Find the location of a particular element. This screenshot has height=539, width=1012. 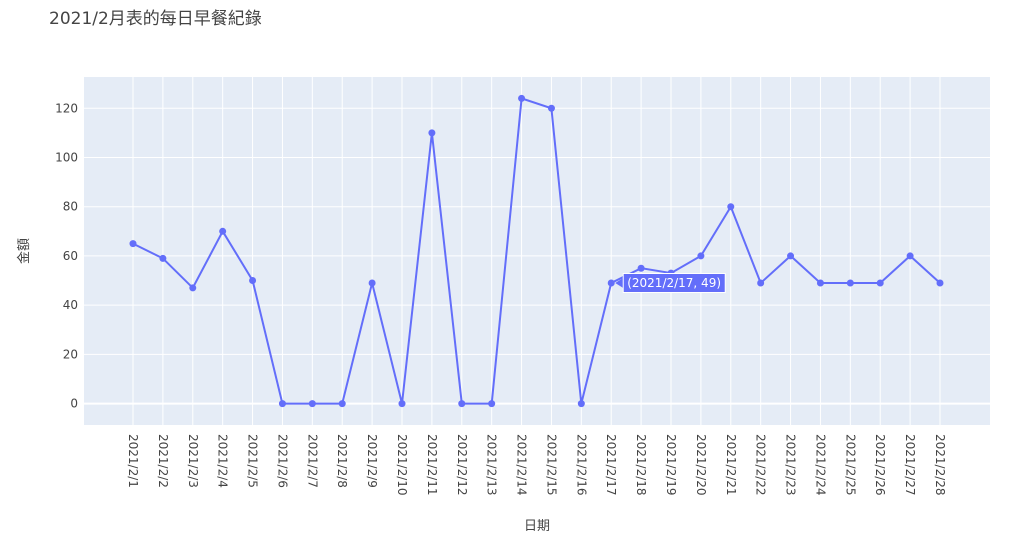

x-axis-title: 日期 is located at coordinates (537, 526).